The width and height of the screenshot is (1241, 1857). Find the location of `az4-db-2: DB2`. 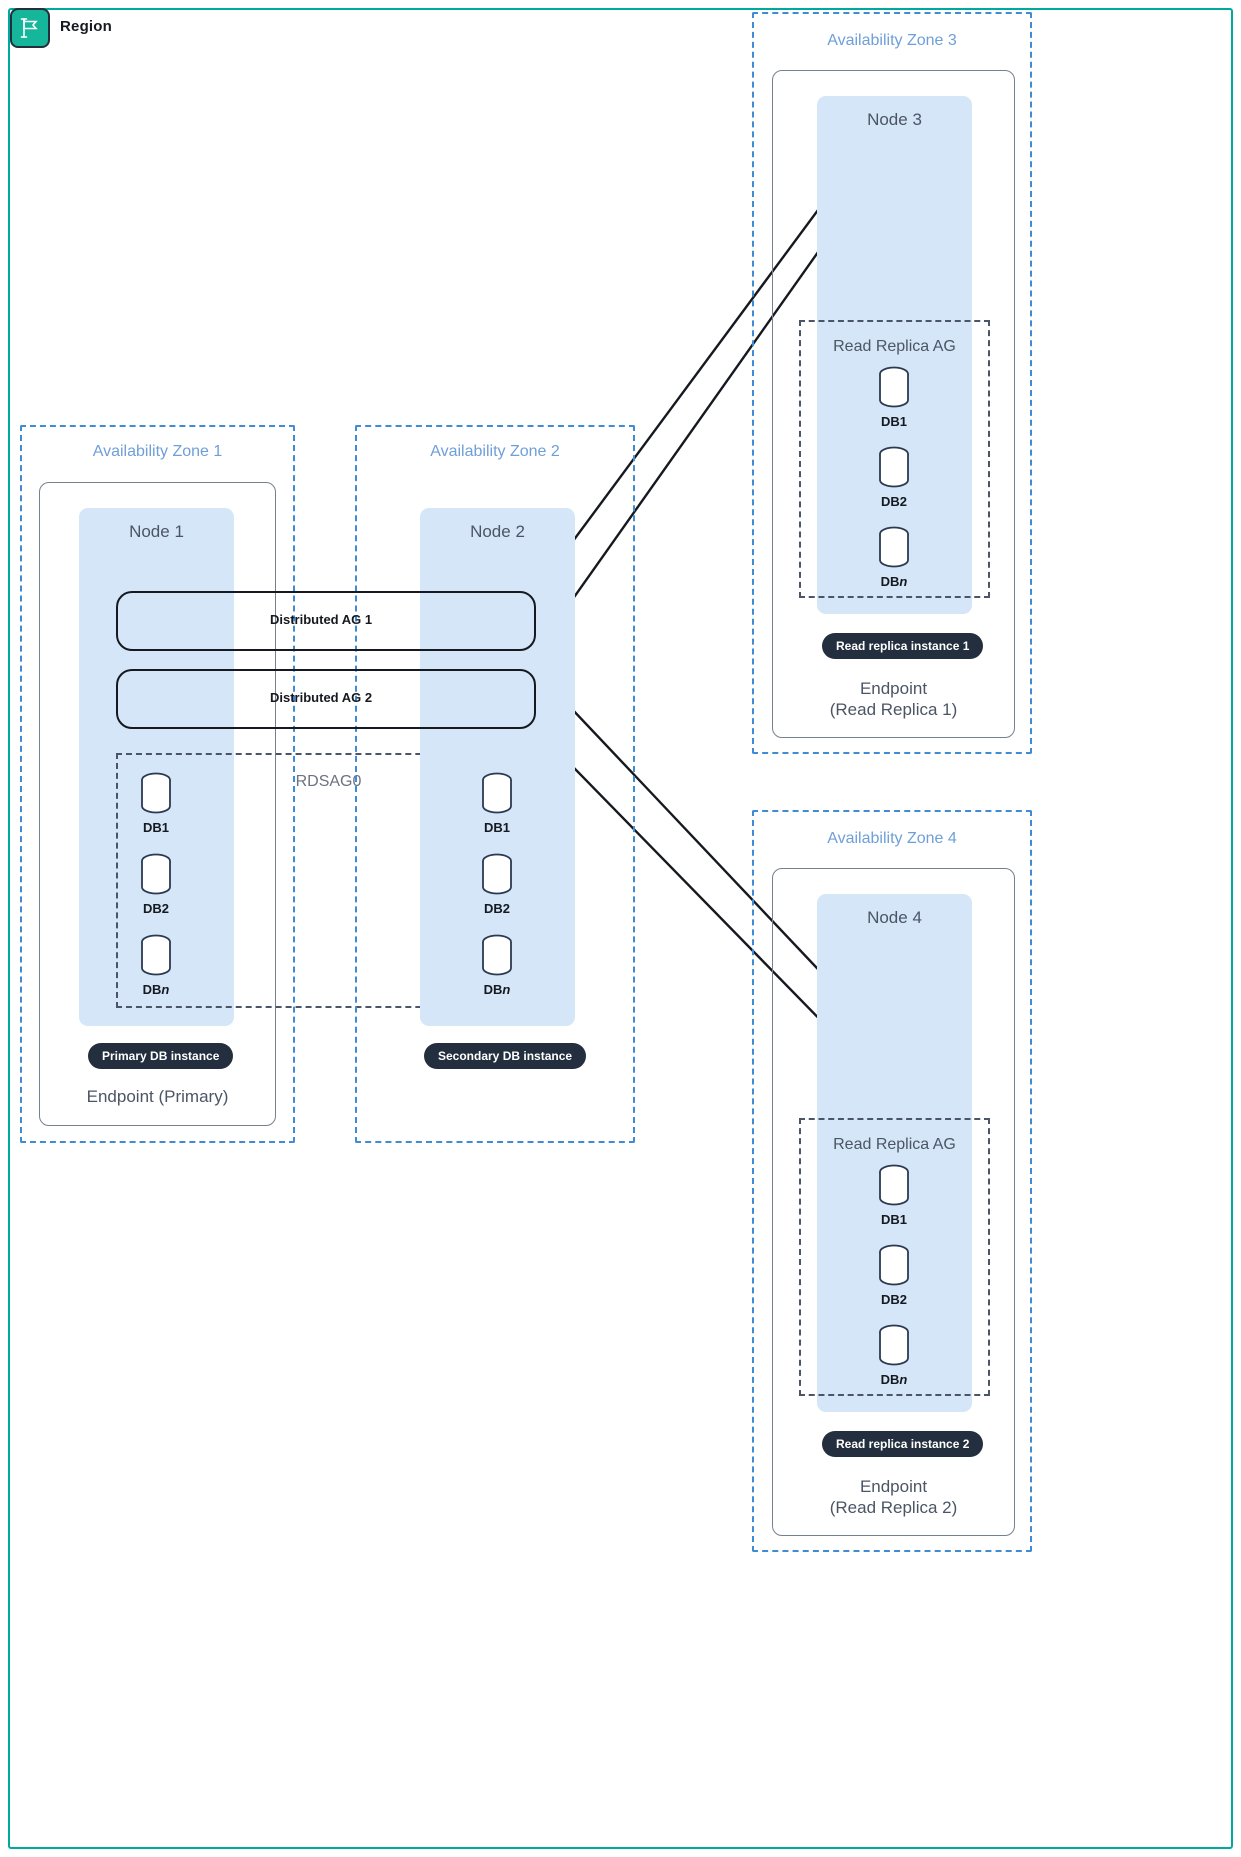

az4-db-2: DB2 is located at coordinates (894, 1274).